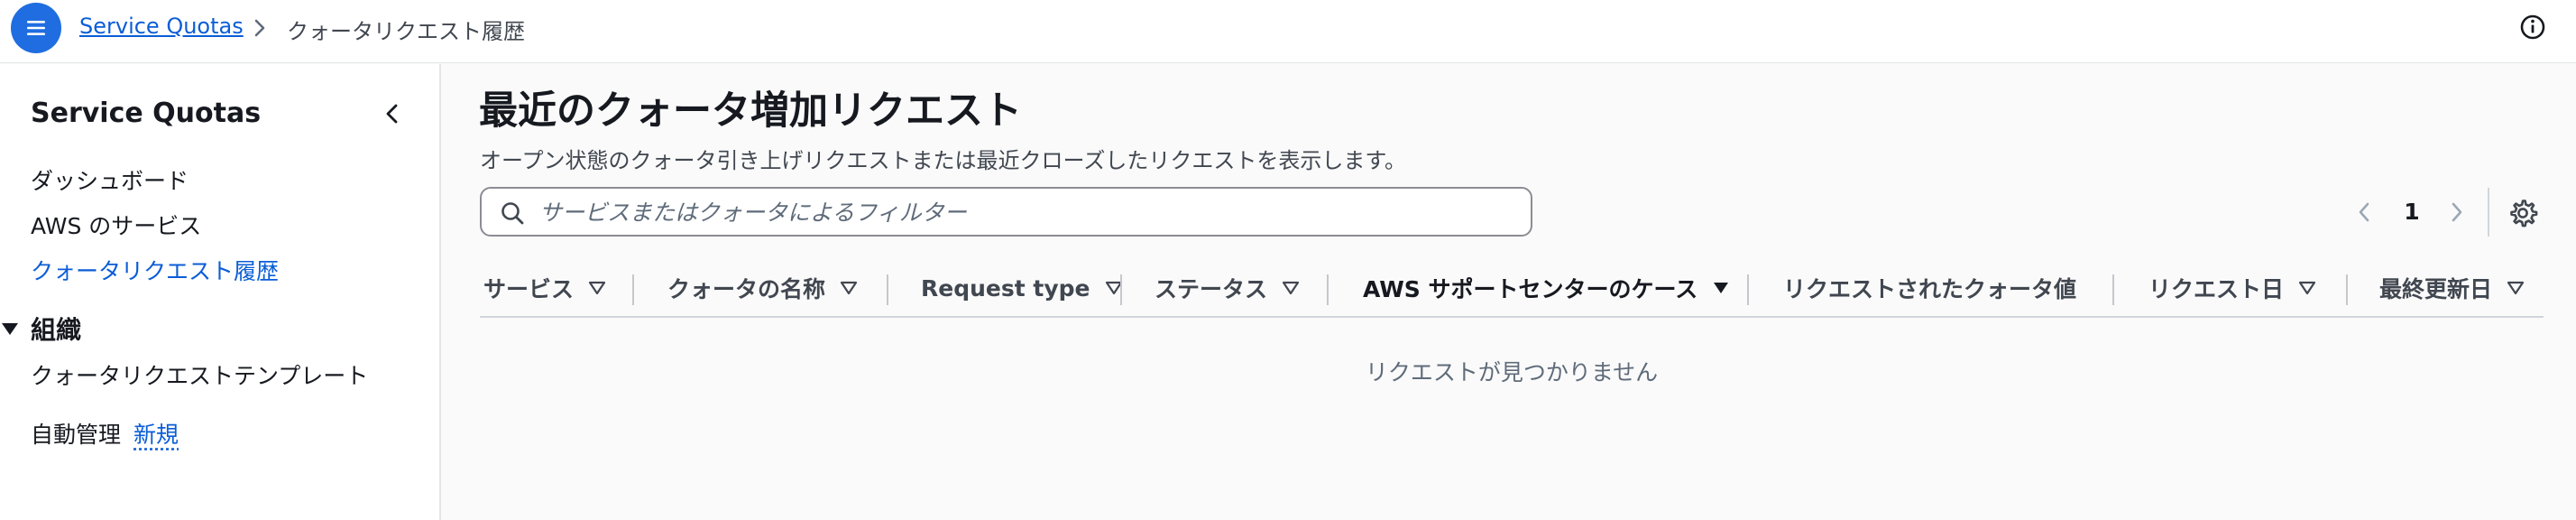  What do you see at coordinates (406, 32) in the screenshot?
I see `breadcrumb-current-page: クォータリクエスト履歴` at bounding box center [406, 32].